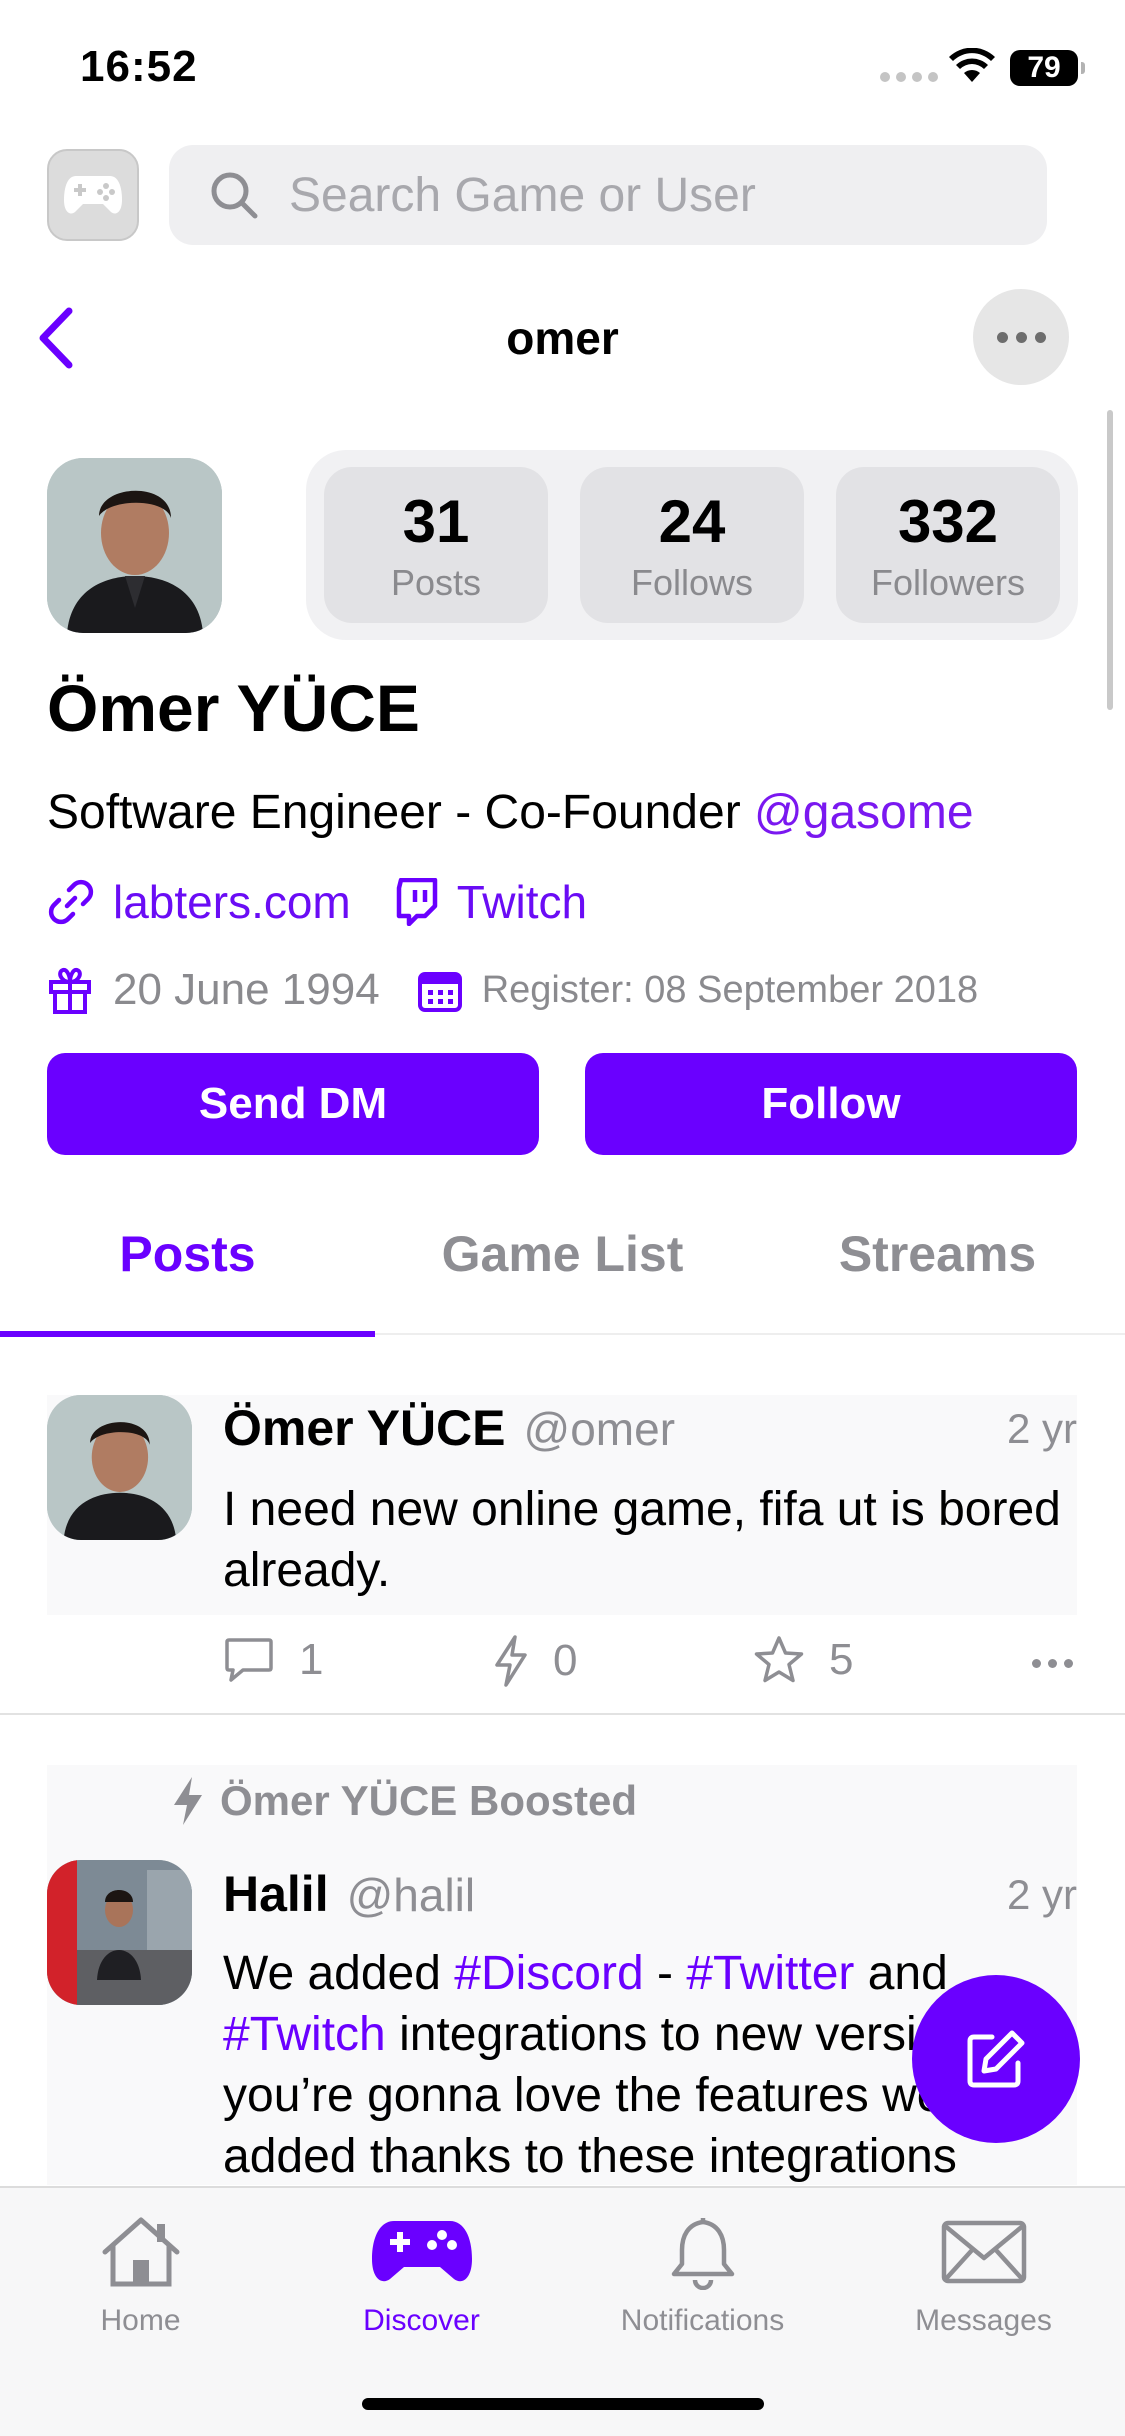 The width and height of the screenshot is (1125, 2436). Describe the element at coordinates (548, 1973) in the screenshot. I see `hashtag-discord: #Discord` at that location.